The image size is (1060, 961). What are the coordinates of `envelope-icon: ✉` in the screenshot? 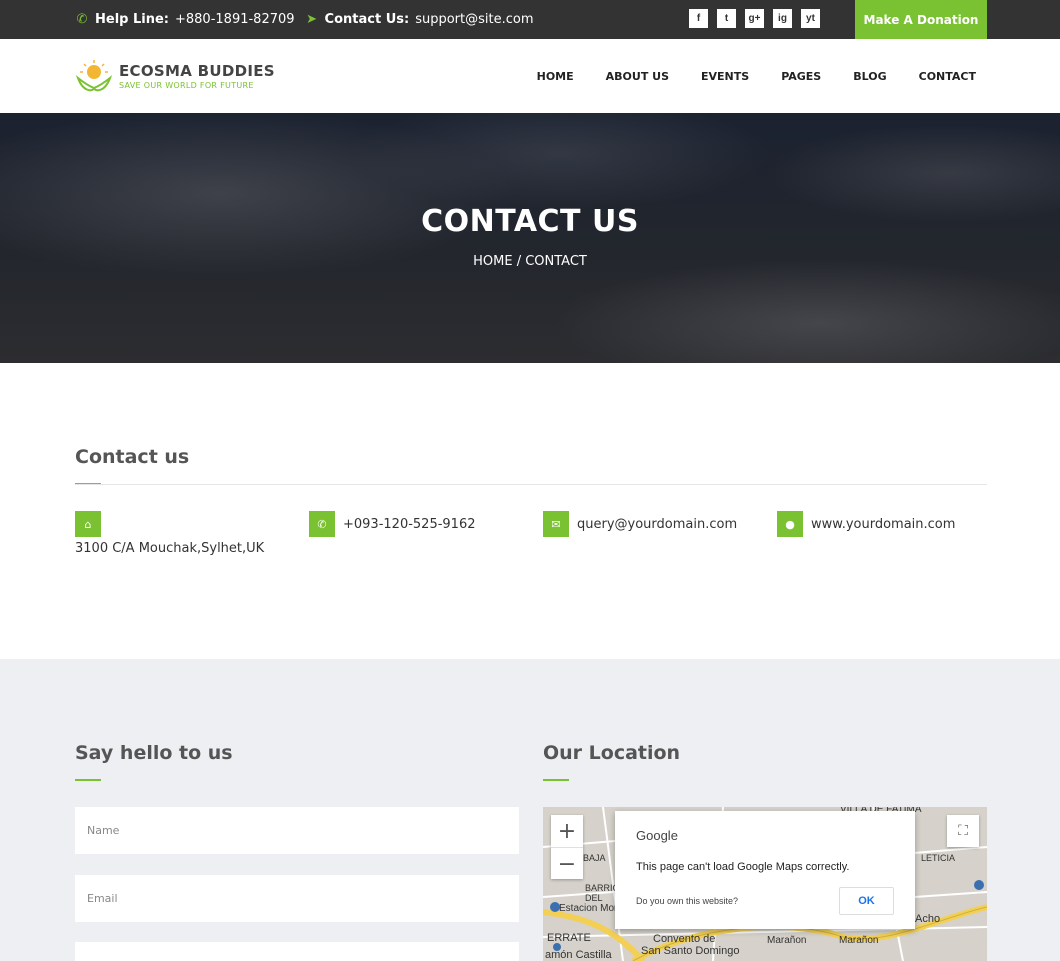 It's located at (556, 524).